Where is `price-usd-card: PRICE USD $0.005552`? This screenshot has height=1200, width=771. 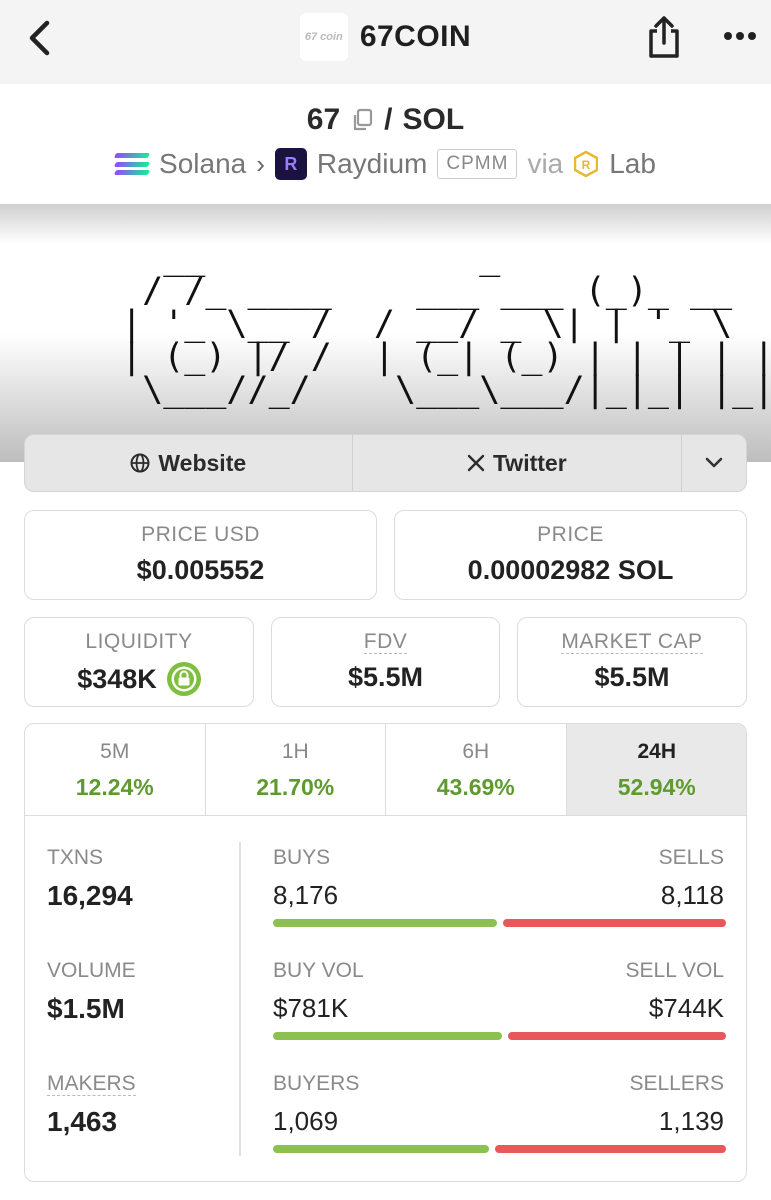 price-usd-card: PRICE USD $0.005552 is located at coordinates (200, 555).